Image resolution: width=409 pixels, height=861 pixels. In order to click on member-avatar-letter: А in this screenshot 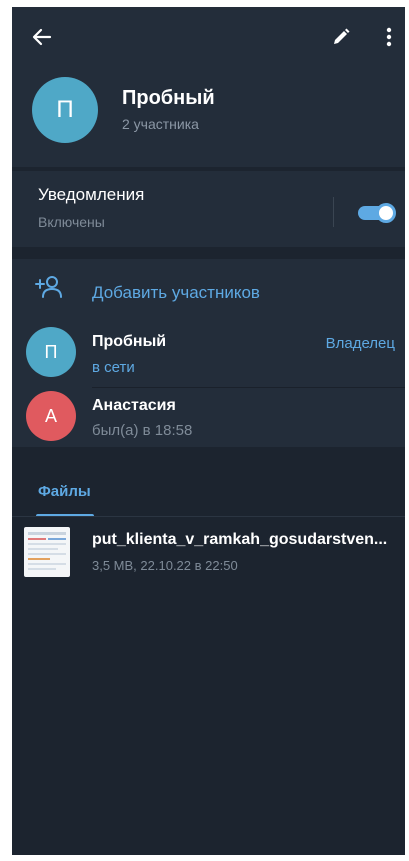, I will do `click(50, 415)`.